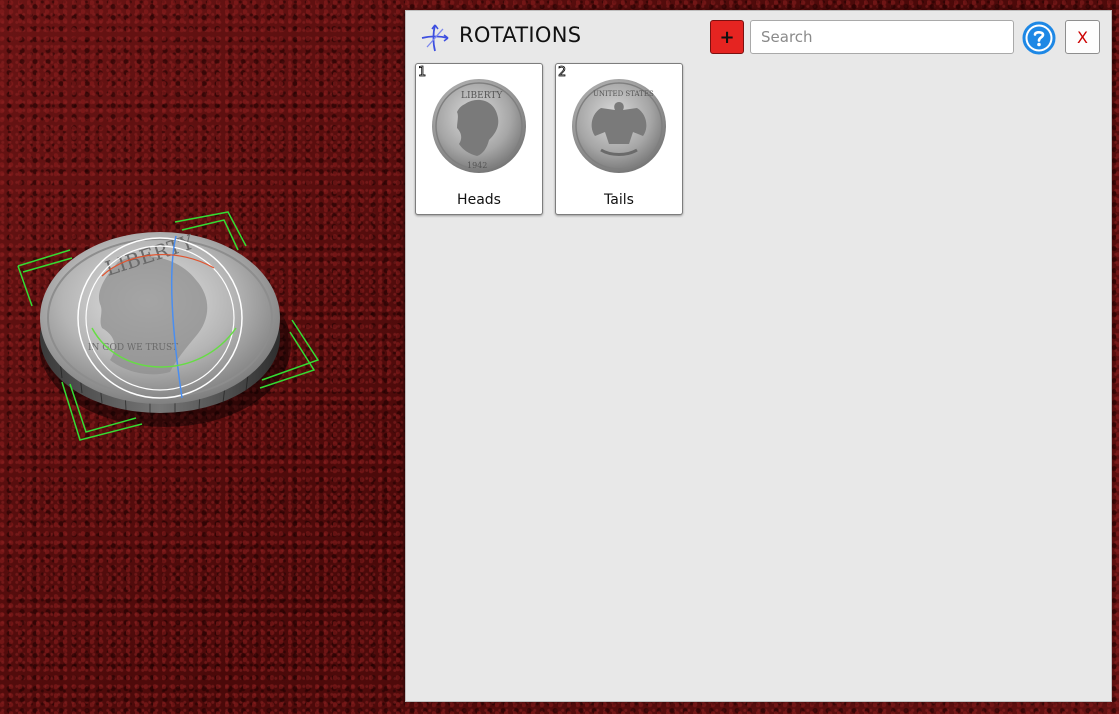 The height and width of the screenshot is (714, 1119). I want to click on rotation-label: Heads, so click(479, 200).